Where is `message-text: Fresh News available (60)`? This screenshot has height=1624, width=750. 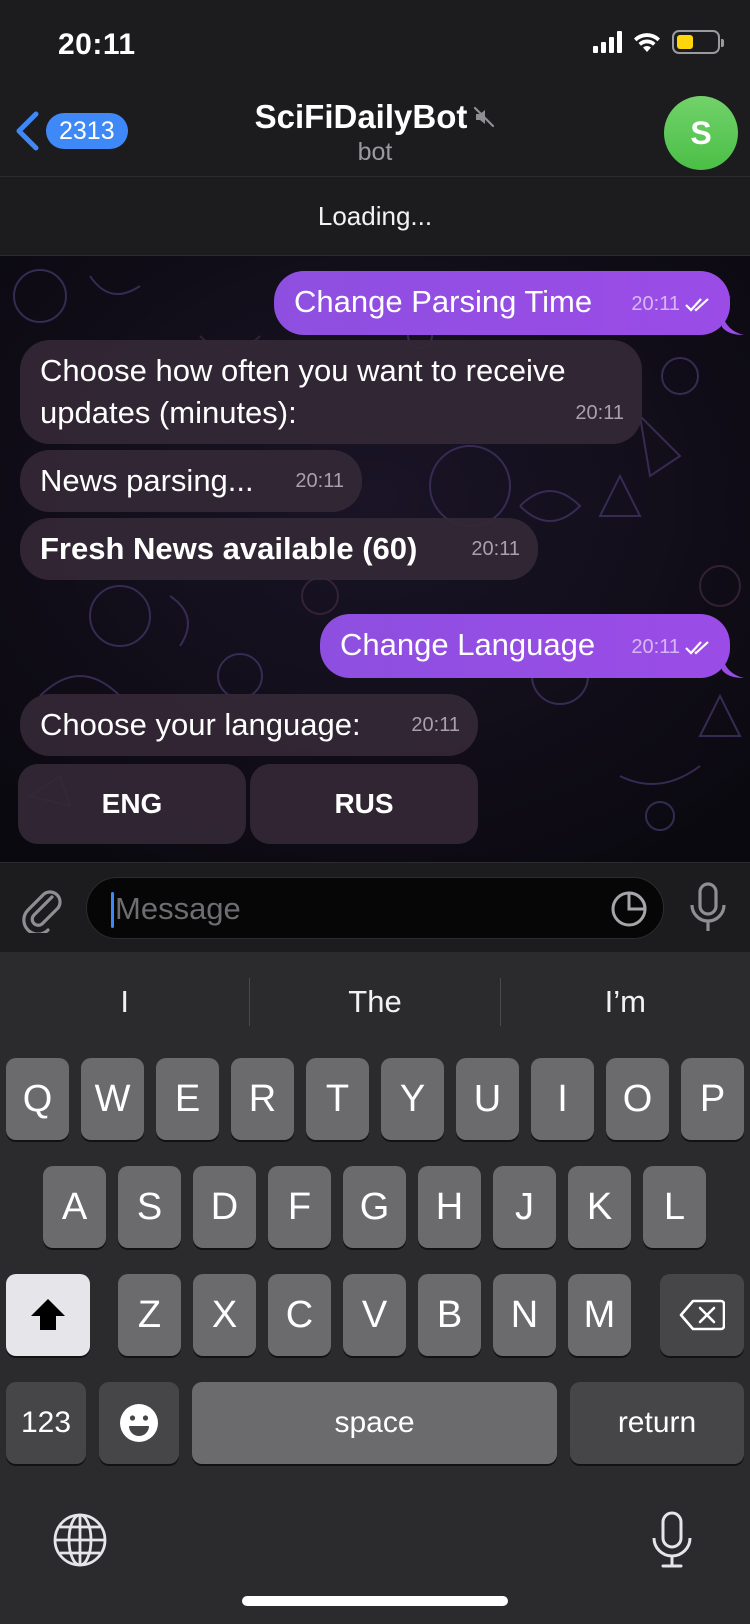 message-text: Fresh News available (60) is located at coordinates (229, 548).